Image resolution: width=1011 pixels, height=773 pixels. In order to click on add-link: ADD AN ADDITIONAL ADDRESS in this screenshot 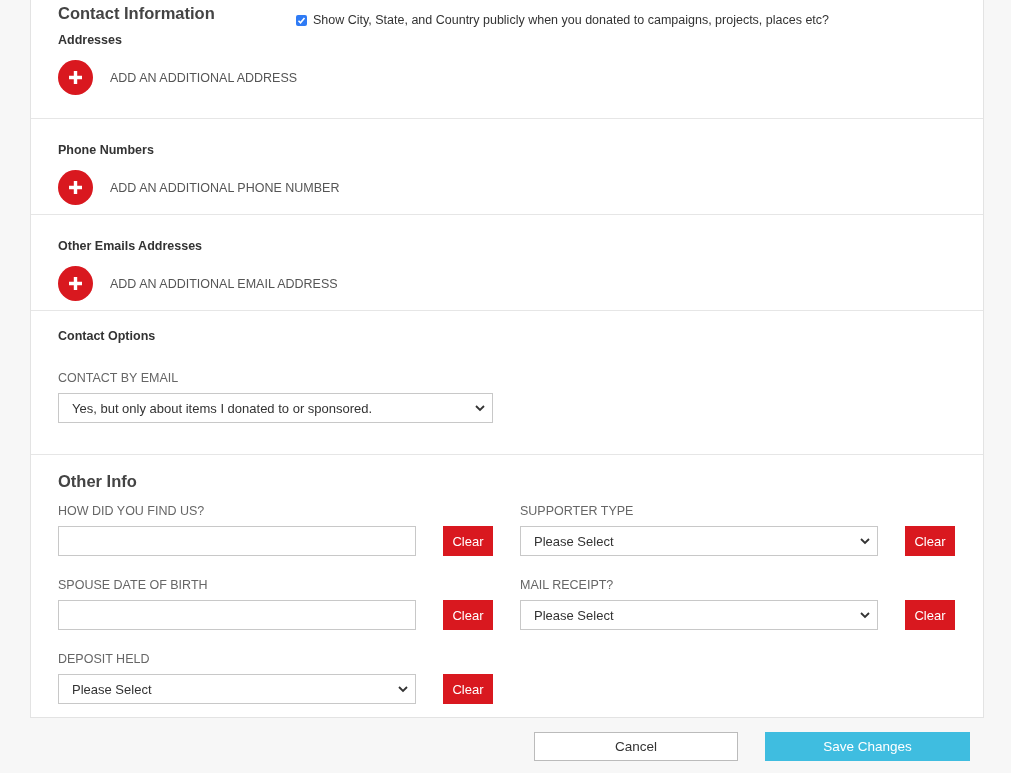, I will do `click(204, 77)`.